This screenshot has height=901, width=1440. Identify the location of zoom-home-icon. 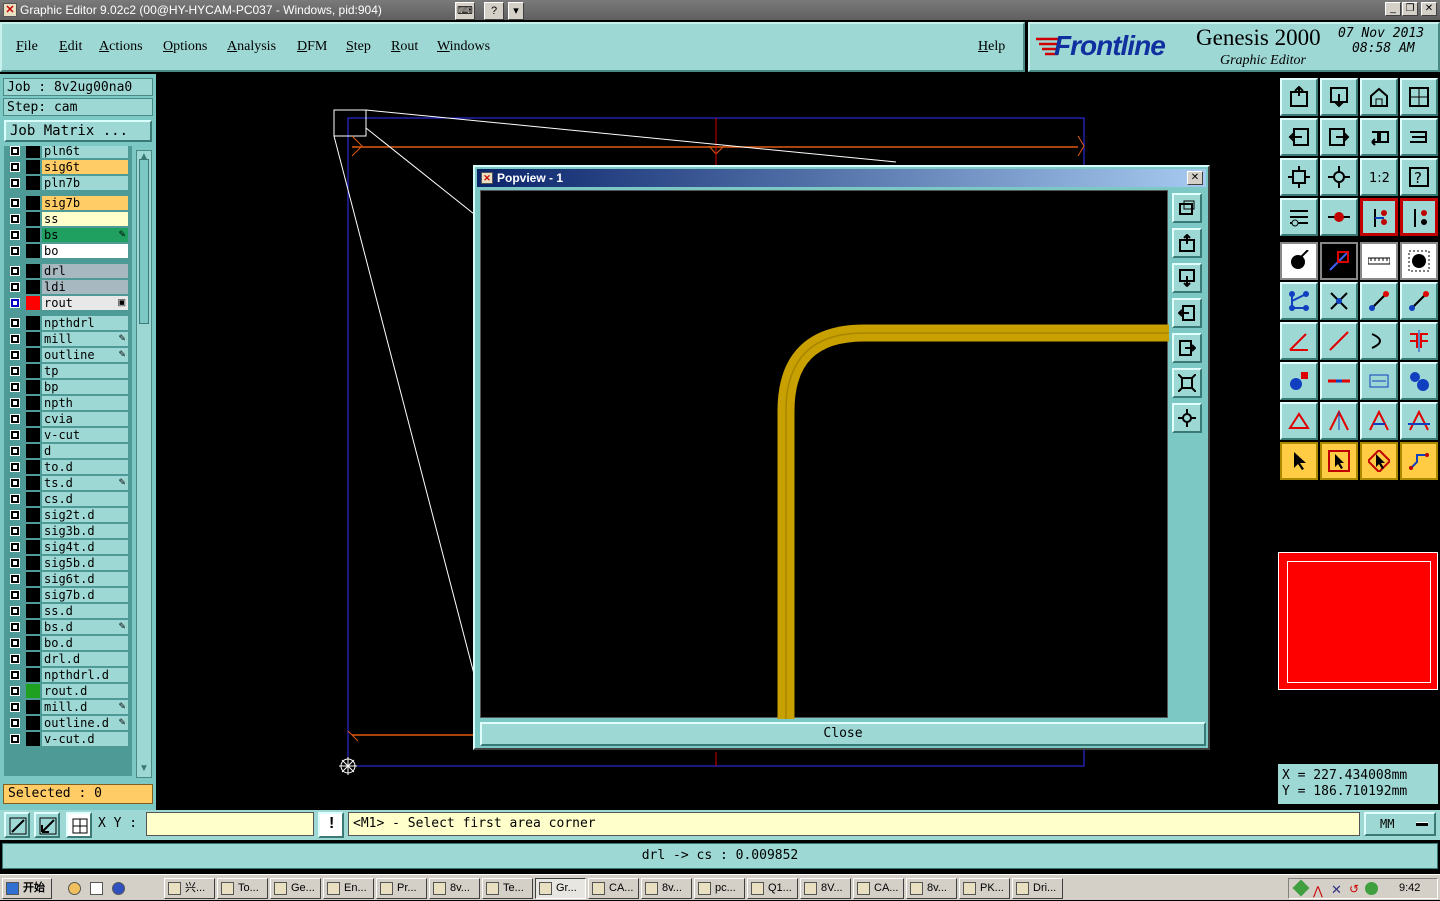
(1299, 97).